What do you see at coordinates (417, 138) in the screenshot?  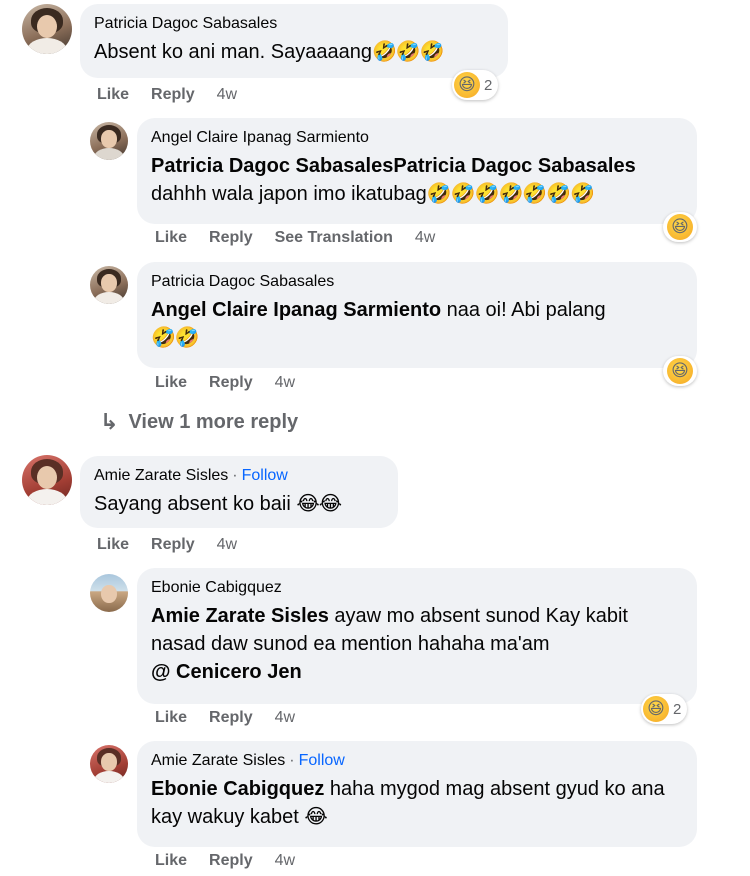 I see `reply-author: Angel Claire Ipanag Sarmiento` at bounding box center [417, 138].